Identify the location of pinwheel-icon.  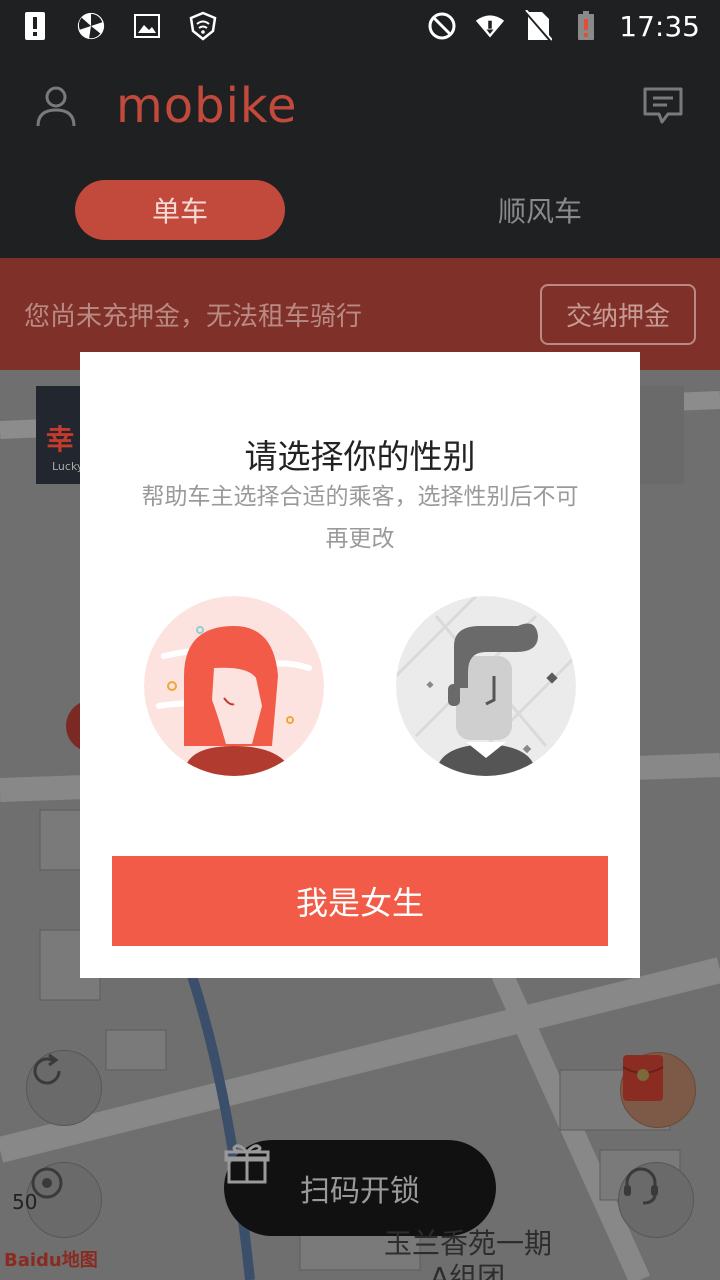
(91, 26).